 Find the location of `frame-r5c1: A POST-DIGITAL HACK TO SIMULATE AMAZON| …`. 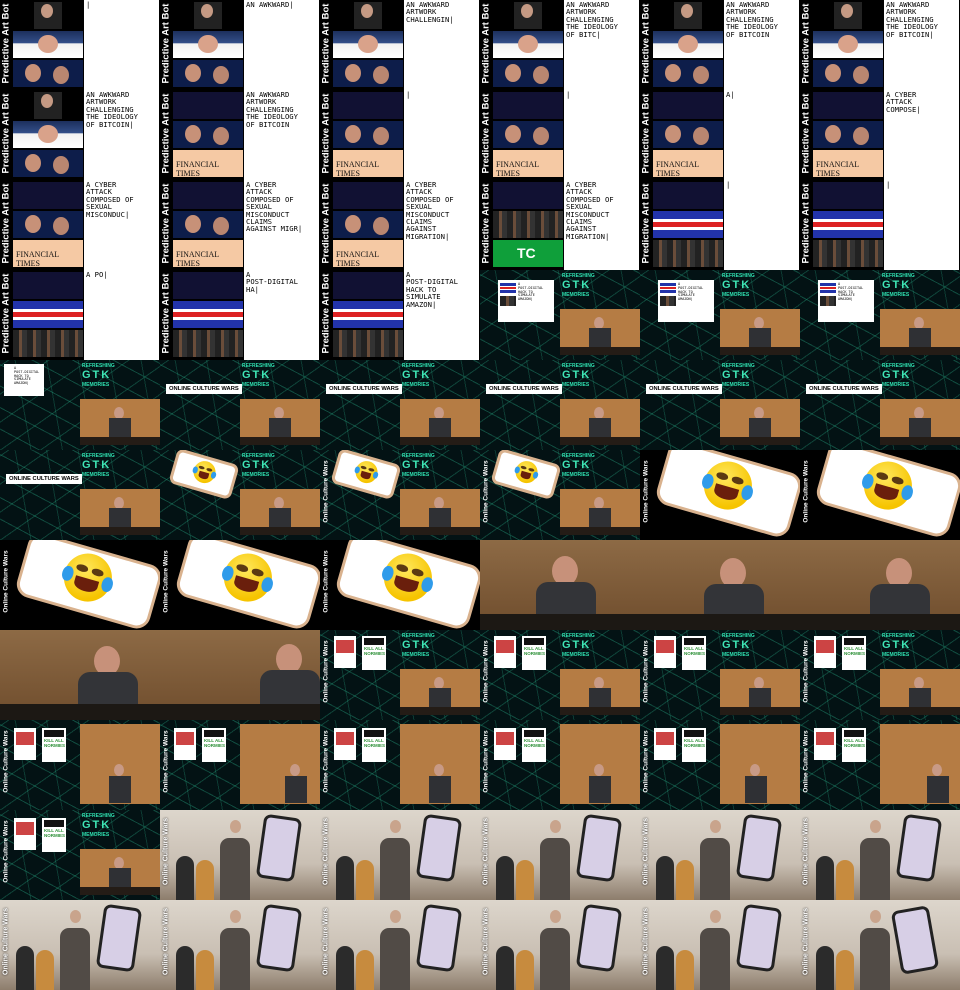

frame-r5c1: A POST-DIGITAL HACK TO SIMULATE AMAZON| … is located at coordinates (80, 405).